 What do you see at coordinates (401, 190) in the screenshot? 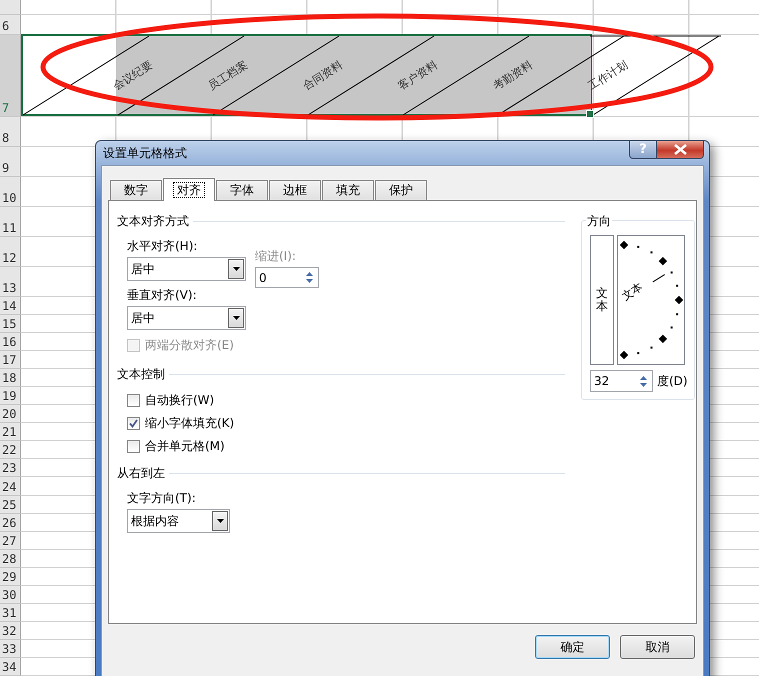
I see `tab: 保护` at bounding box center [401, 190].